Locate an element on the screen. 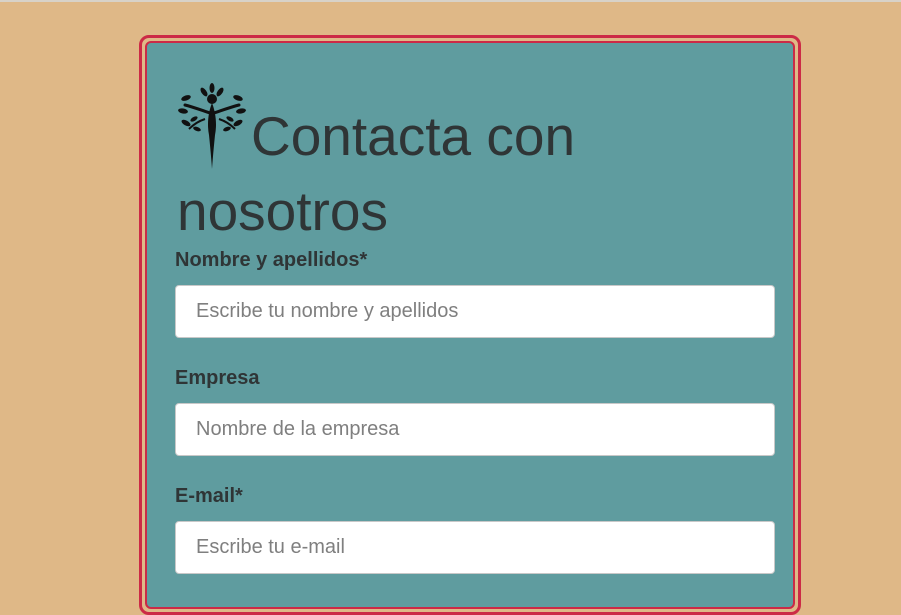  company-label: Empresa is located at coordinates (217, 378).